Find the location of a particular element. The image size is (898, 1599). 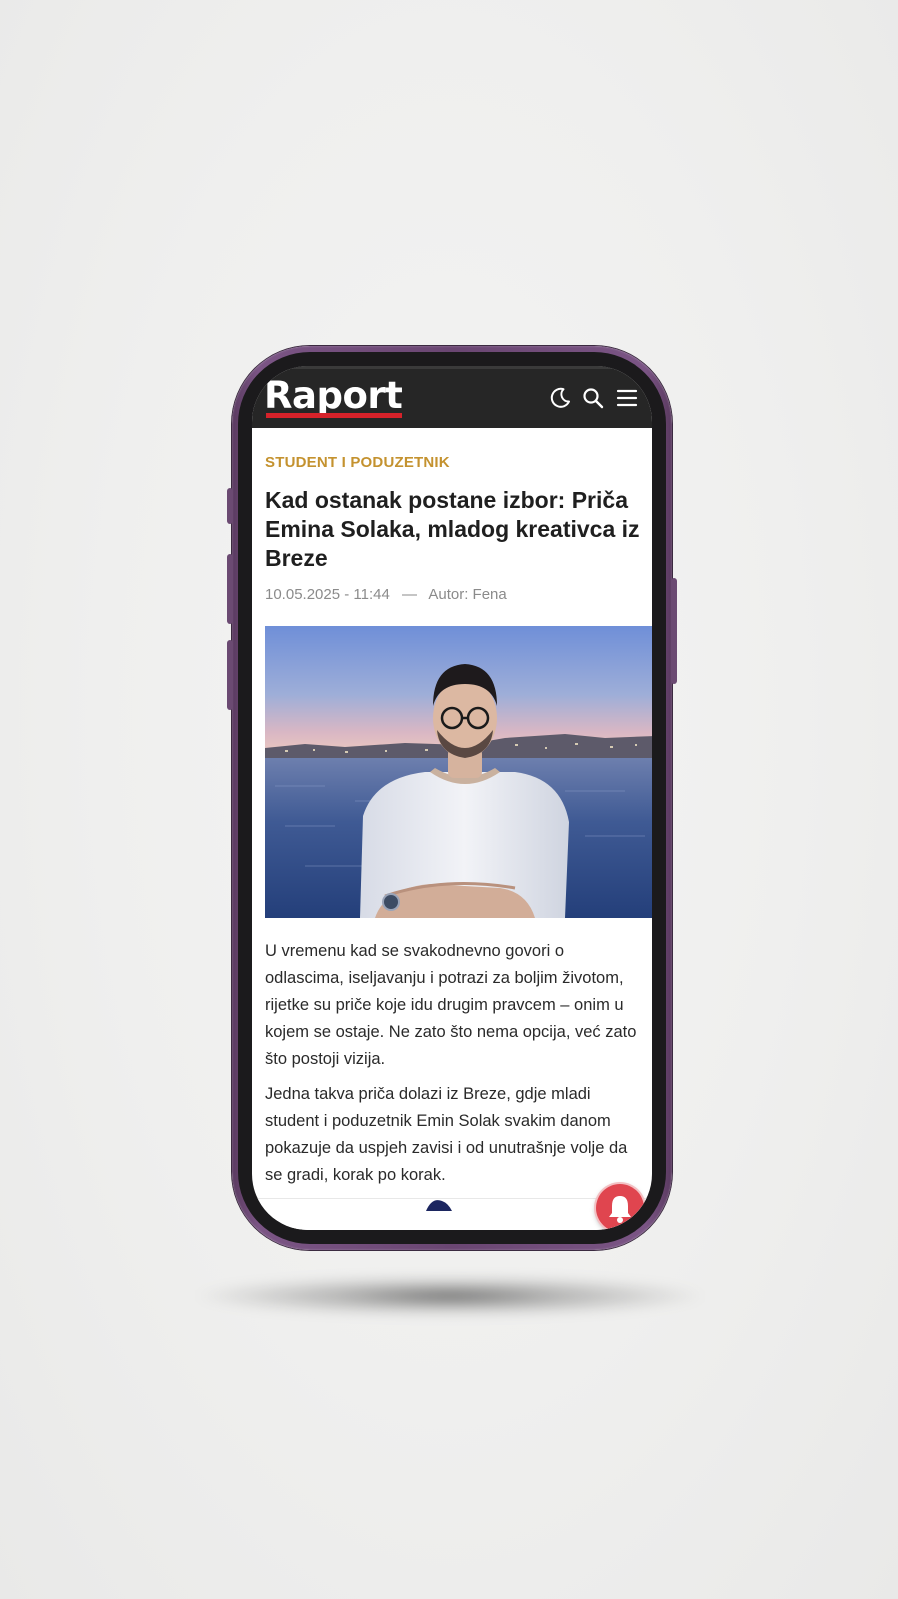

phone-volume-up-button is located at coordinates (230, 589).